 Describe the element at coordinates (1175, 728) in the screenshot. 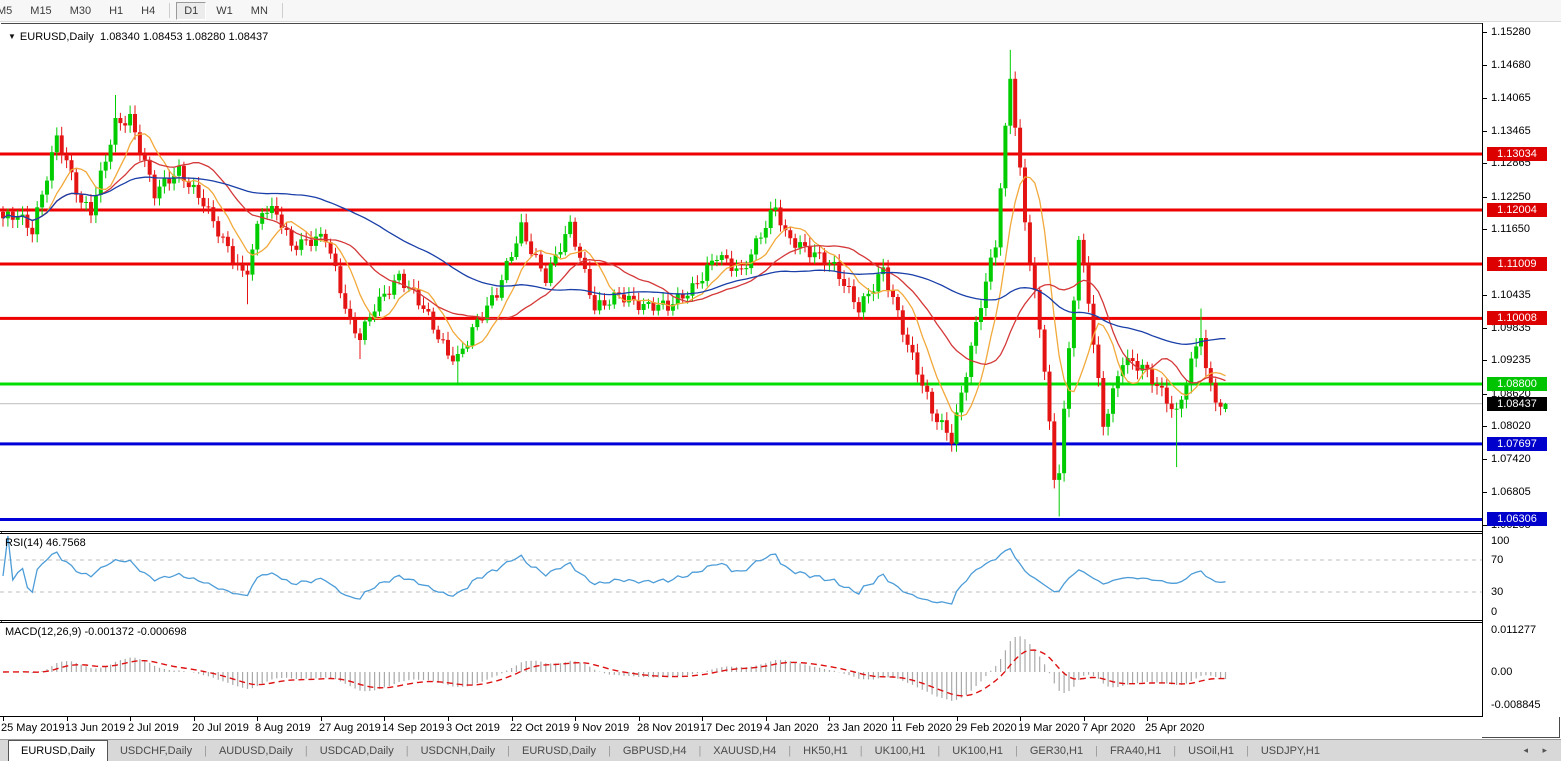

I see `date-tick-label: 25 Apr 2020` at that location.